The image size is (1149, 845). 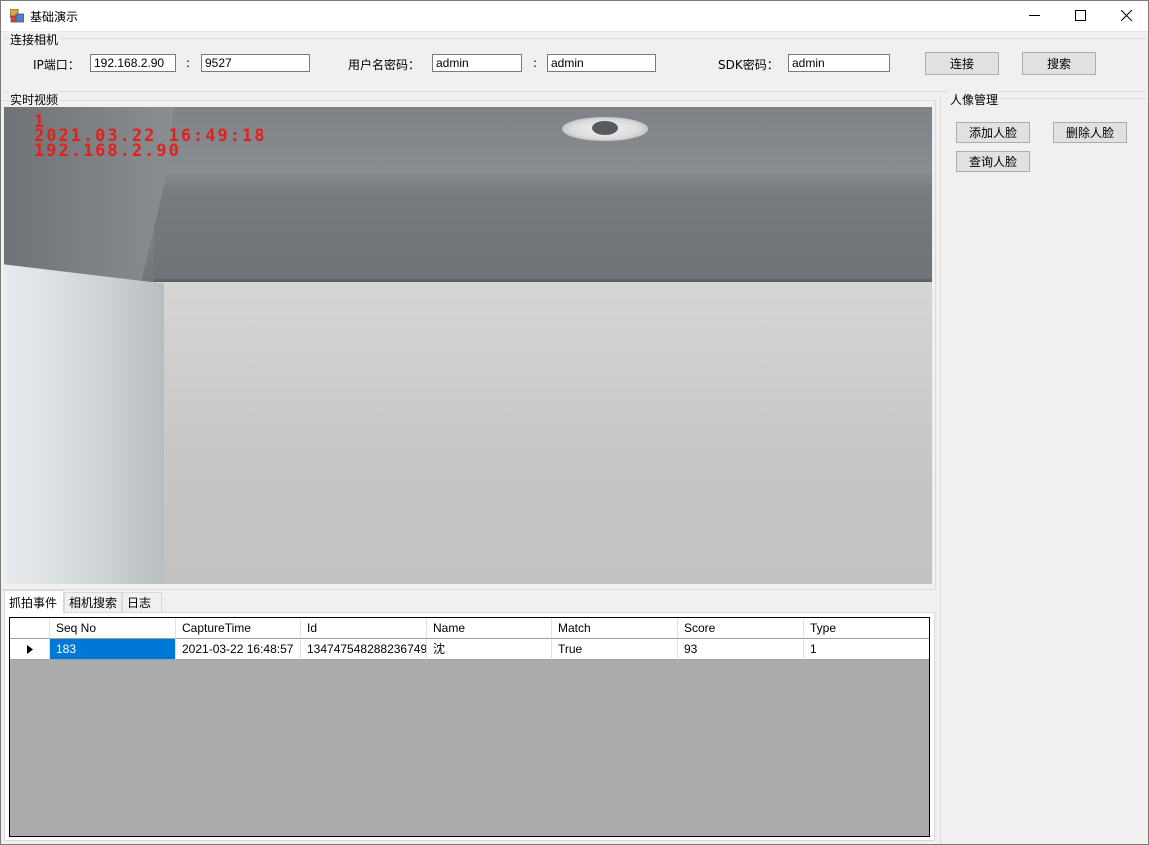 I want to click on ip-port-label: IP端口：, so click(x=56, y=65).